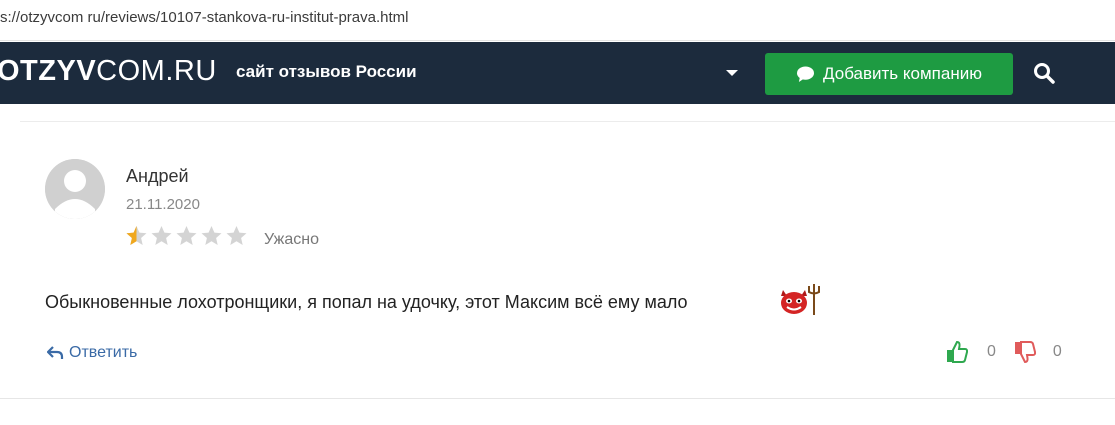 This screenshot has height=425, width=1115. I want to click on thumbs-up-icon, so click(957, 352).